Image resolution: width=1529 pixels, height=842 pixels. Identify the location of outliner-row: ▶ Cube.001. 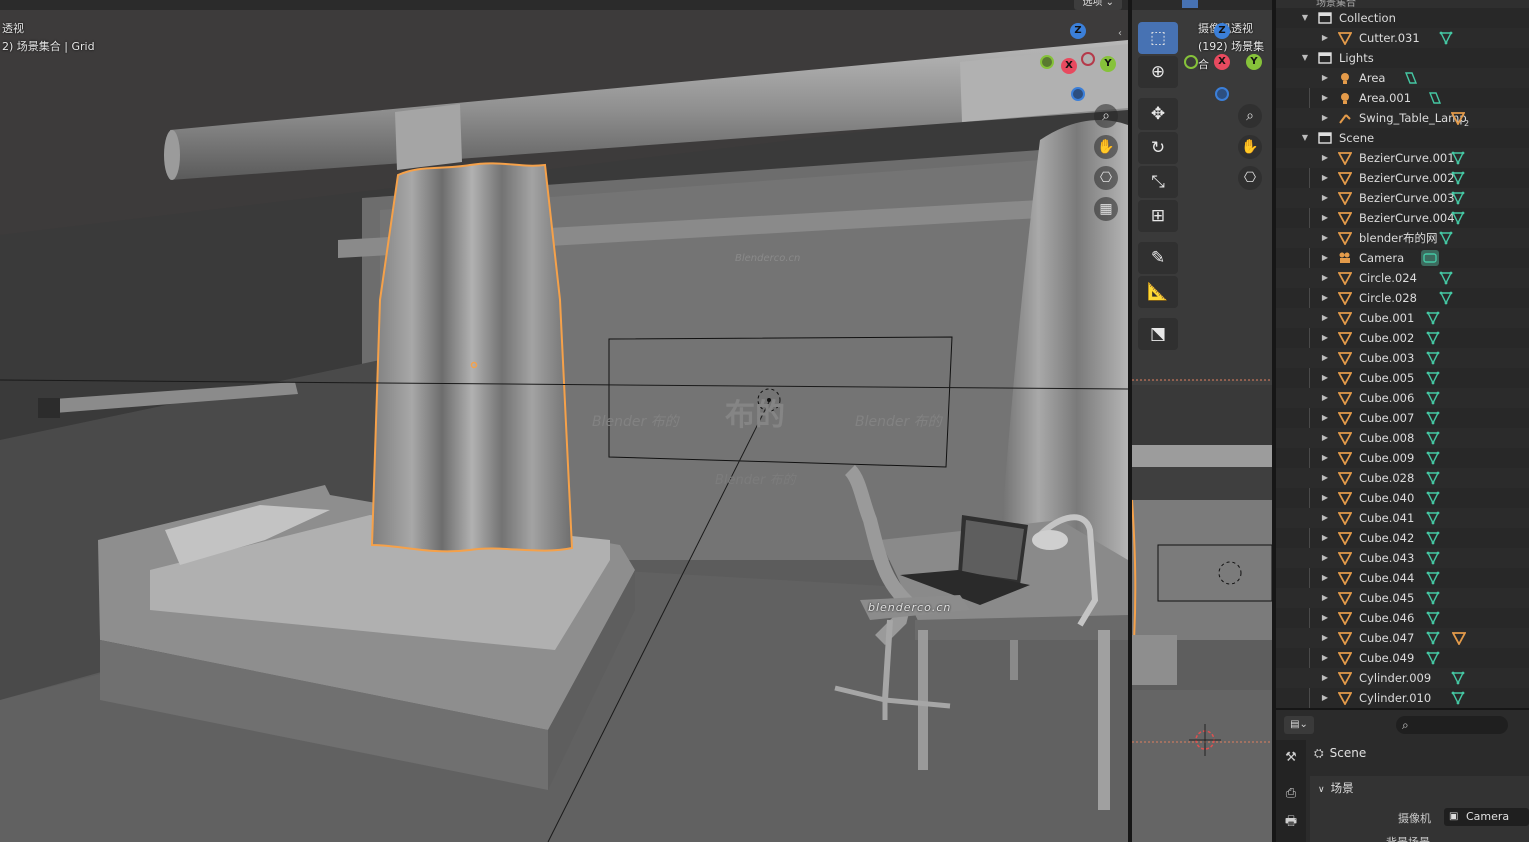
(1402, 318).